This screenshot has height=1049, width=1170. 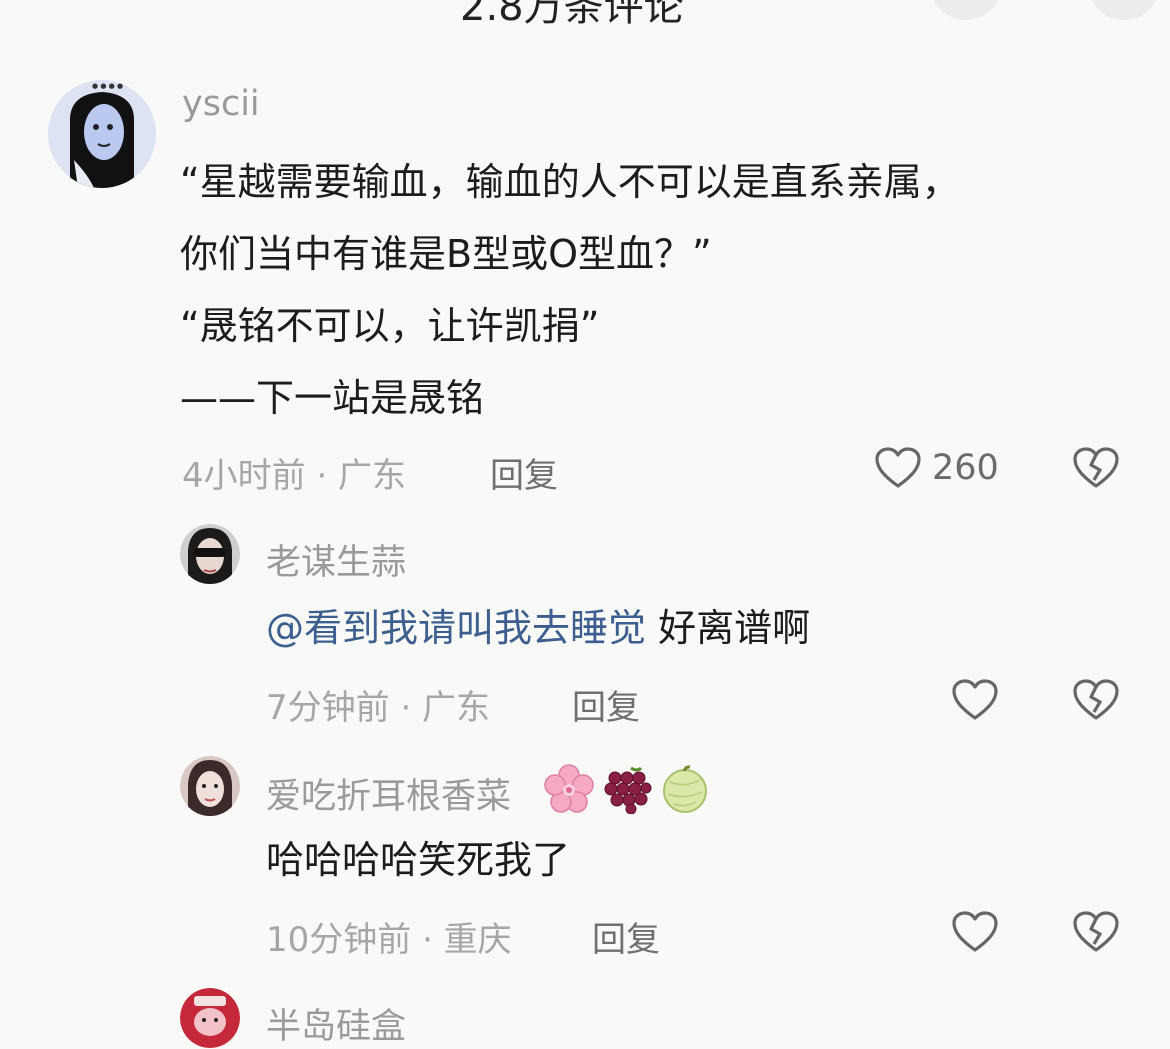 What do you see at coordinates (294, 476) in the screenshot?
I see `comment-meta: 4小时前 · 广东` at bounding box center [294, 476].